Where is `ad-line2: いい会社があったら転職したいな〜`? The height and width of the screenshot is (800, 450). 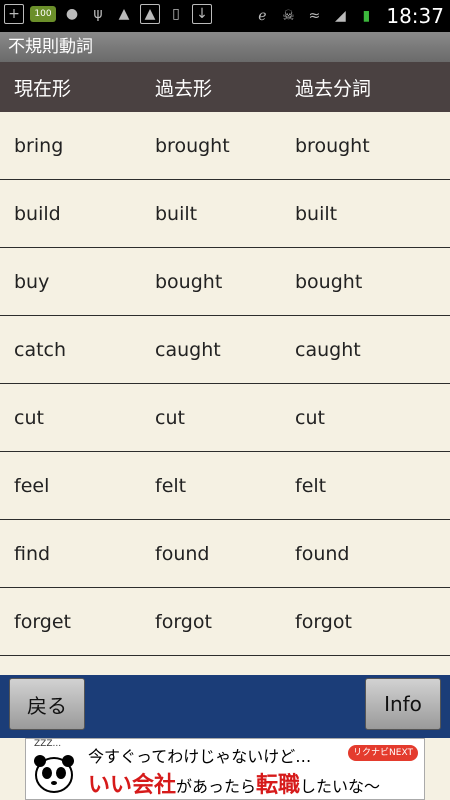
ad-line2: いい会社があったら転職したいな〜 is located at coordinates (234, 783).